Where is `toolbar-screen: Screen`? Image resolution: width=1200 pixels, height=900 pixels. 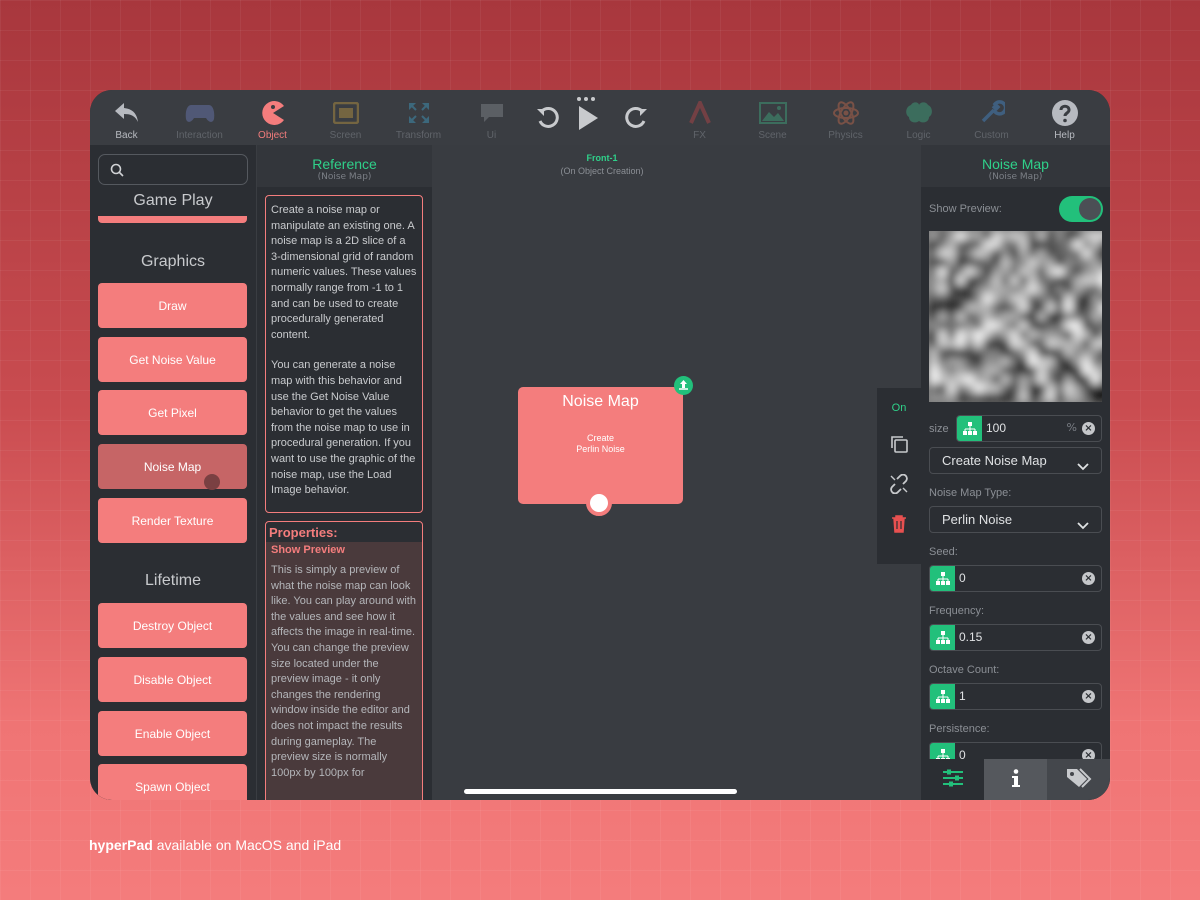 toolbar-screen: Screen is located at coordinates (345, 117).